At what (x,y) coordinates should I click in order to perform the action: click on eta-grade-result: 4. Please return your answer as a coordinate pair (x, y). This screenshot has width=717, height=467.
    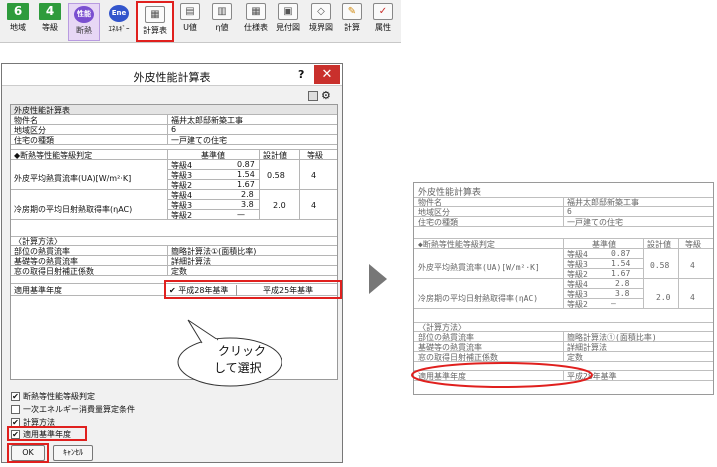
    Looking at the image, I should click on (314, 205).